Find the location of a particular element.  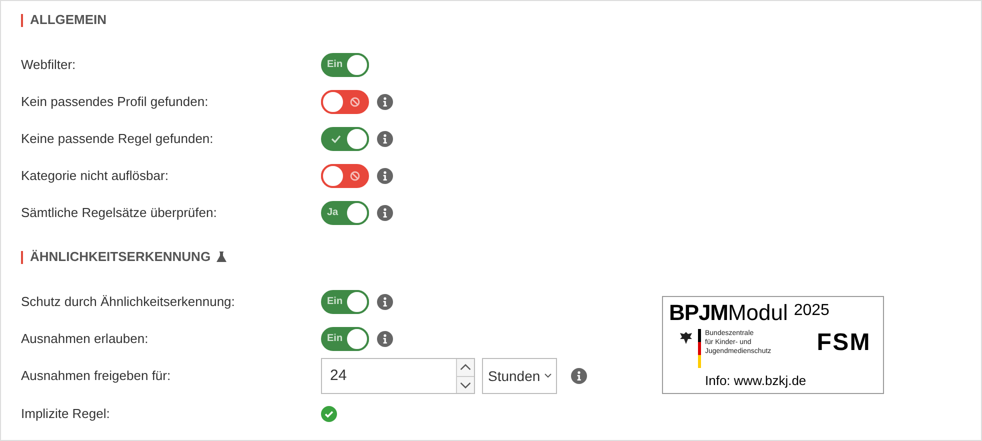

toggle-switch: Ja is located at coordinates (345, 212).